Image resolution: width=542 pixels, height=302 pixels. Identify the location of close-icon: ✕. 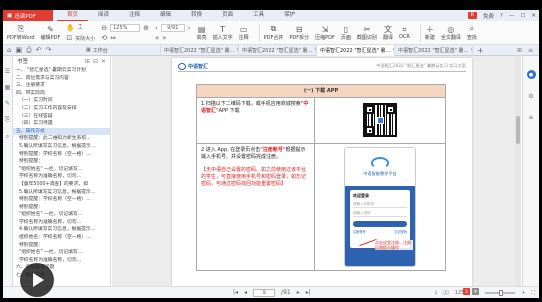
(533, 16).